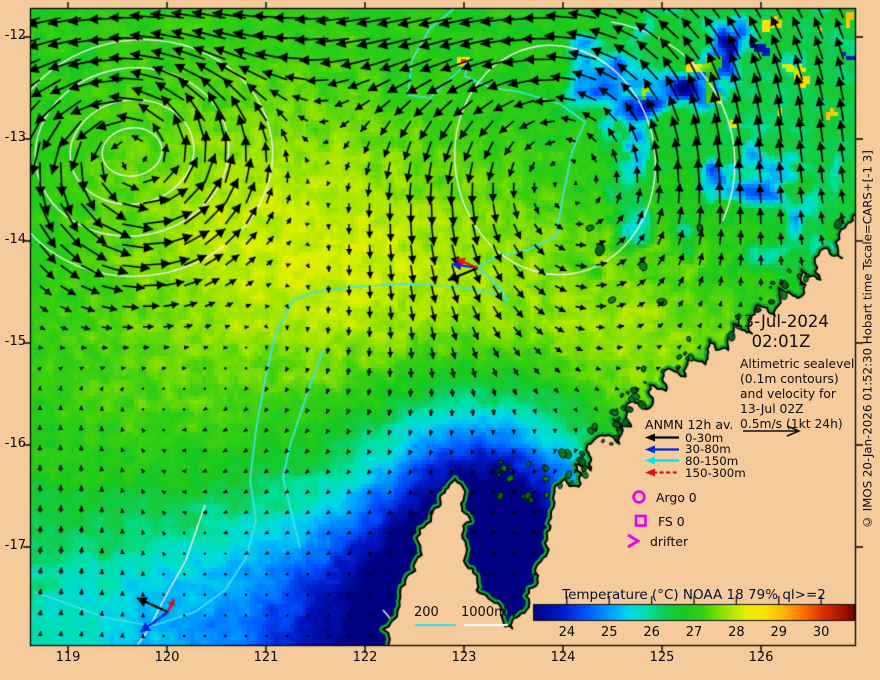 The height and width of the screenshot is (680, 880). I want to click on platform-marker-label: Argo 0, so click(676, 497).